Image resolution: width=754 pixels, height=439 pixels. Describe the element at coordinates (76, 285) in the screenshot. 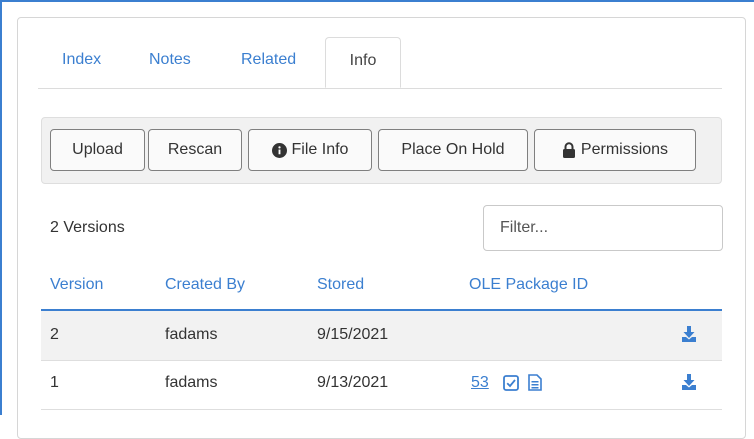

I see `column-header-version: Version` at that location.